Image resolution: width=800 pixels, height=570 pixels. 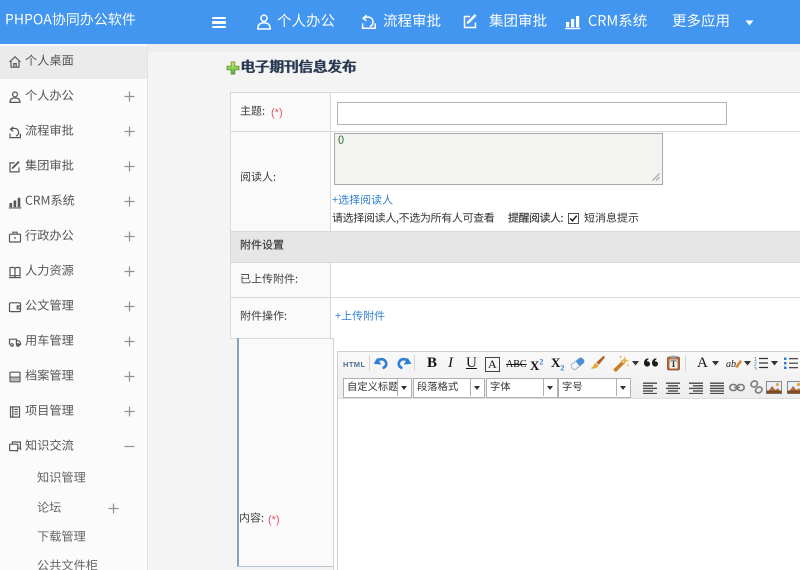 I want to click on svg-text: 3, so click(x=755, y=368).